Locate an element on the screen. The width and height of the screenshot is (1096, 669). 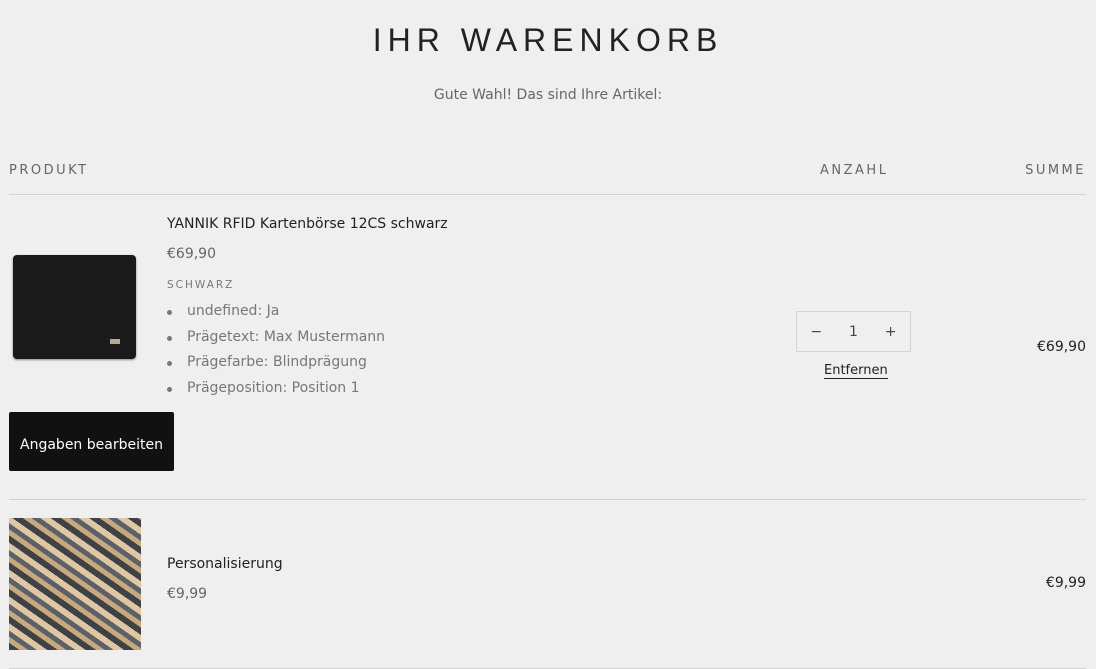
product-price: €9,99 is located at coordinates (187, 594).